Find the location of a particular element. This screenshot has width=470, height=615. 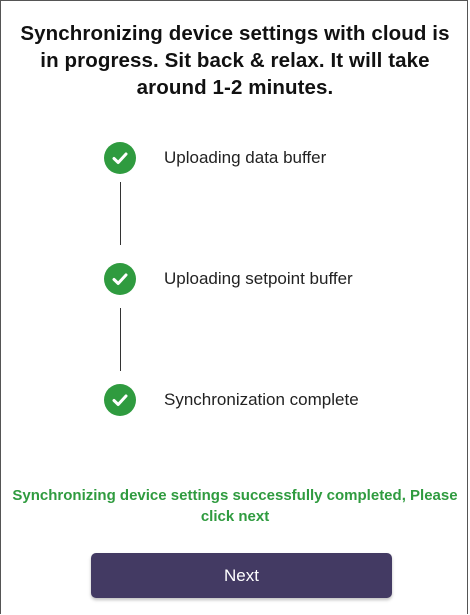

step-uploading-data-buffer: Uploading data buffer is located at coordinates (215, 158).